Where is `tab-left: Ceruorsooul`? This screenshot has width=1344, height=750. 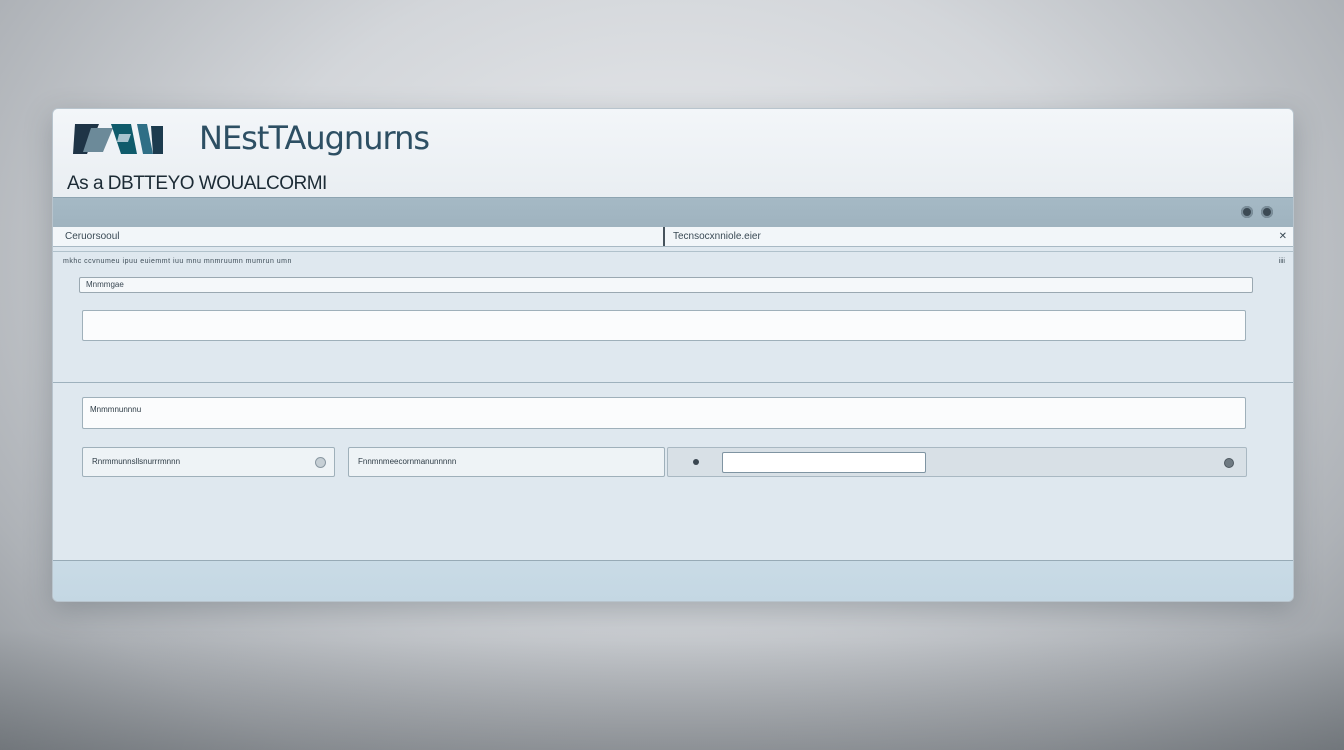
tab-left: Ceruorsooul is located at coordinates (92, 236).